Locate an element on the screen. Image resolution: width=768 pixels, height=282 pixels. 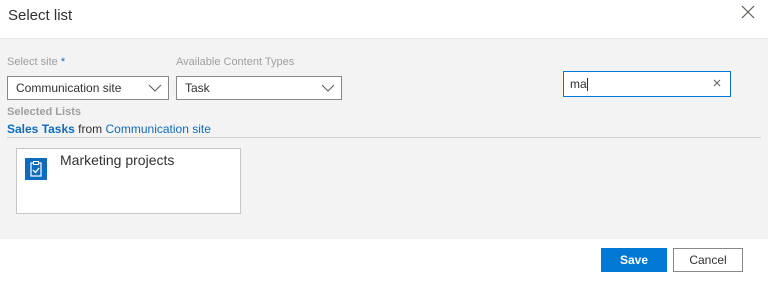
from-text: from is located at coordinates (90, 129).